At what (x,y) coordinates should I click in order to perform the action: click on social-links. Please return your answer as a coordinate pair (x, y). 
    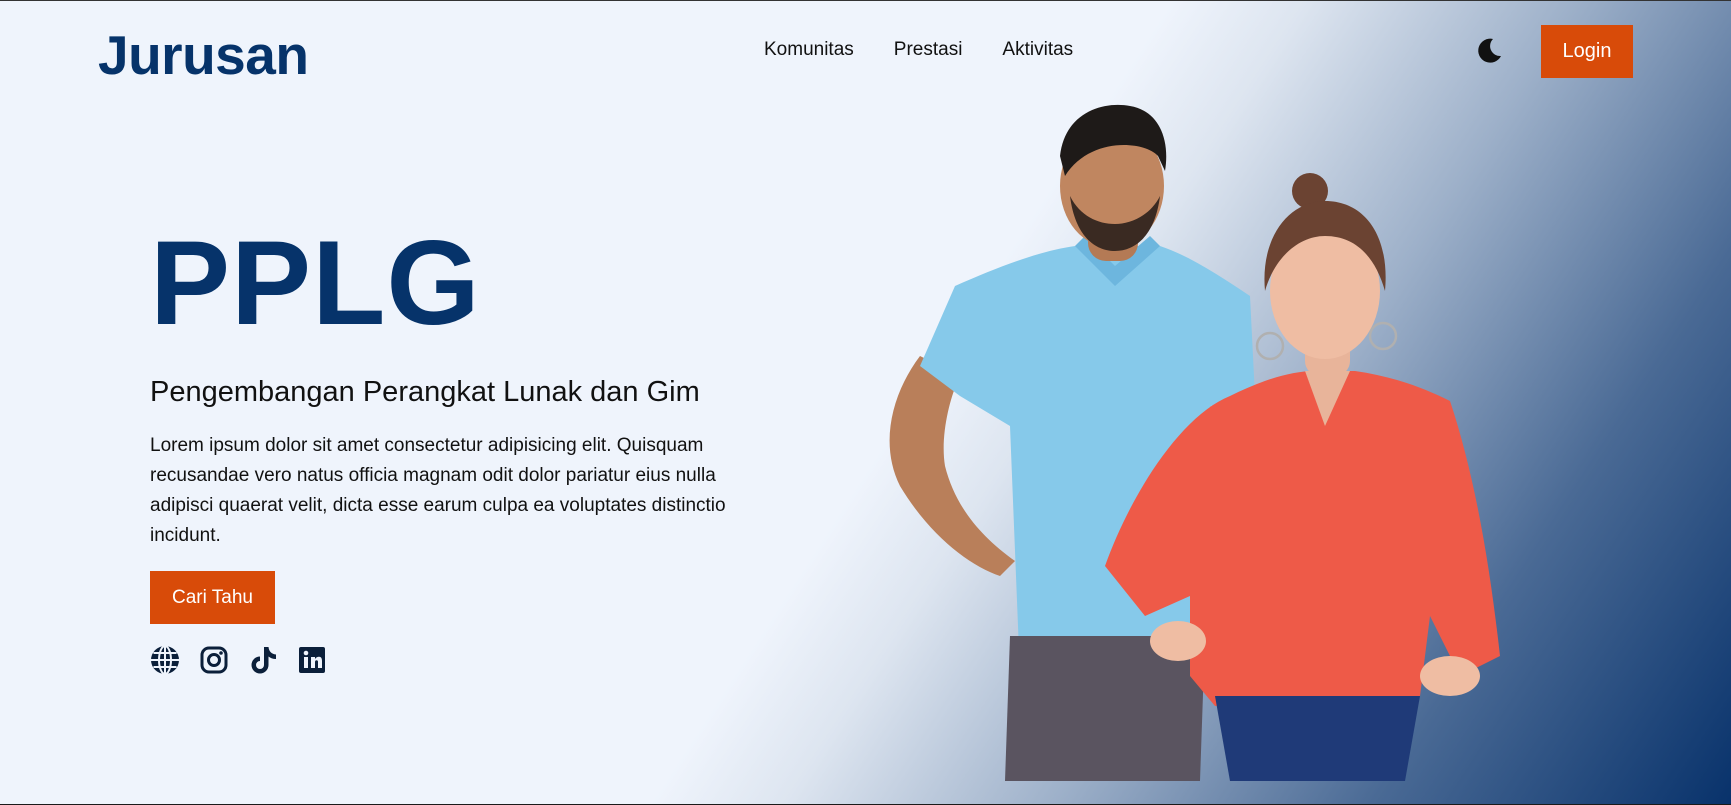
    Looking at the image, I should click on (238, 660).